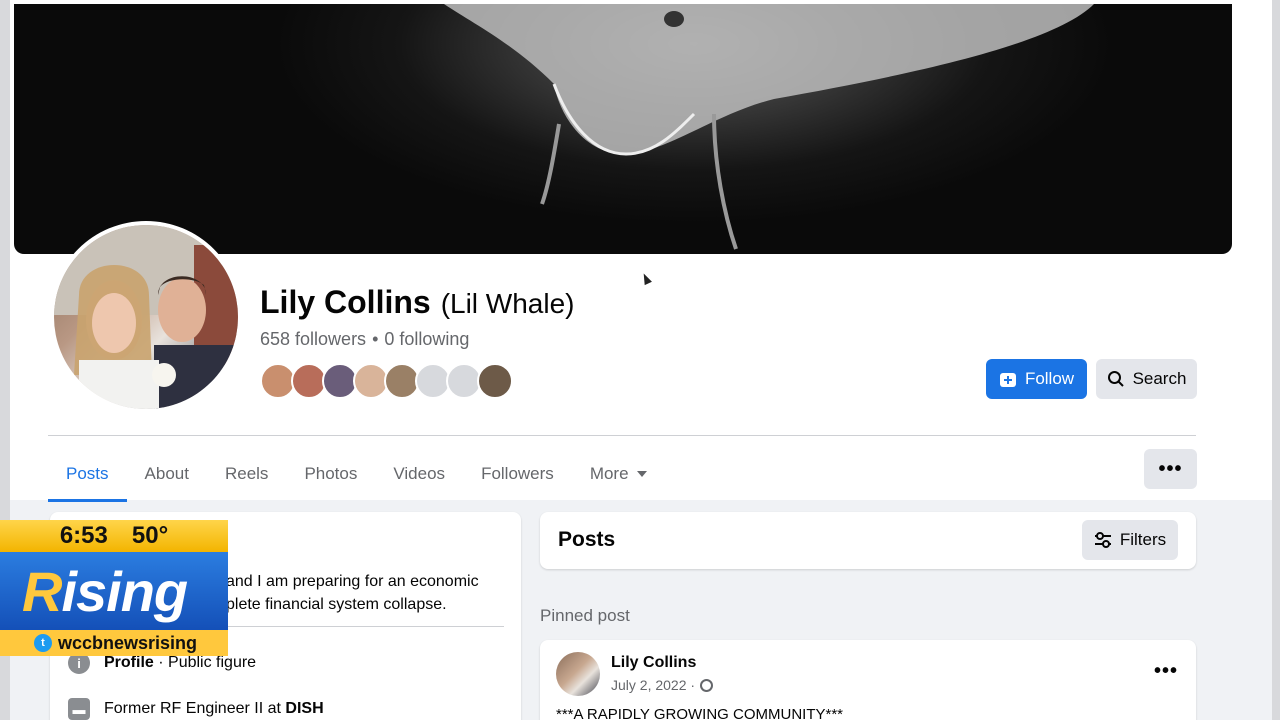 Image resolution: width=1280 pixels, height=720 pixels. Describe the element at coordinates (585, 615) in the screenshot. I see `pinned-post-label: Pinned post` at that location.